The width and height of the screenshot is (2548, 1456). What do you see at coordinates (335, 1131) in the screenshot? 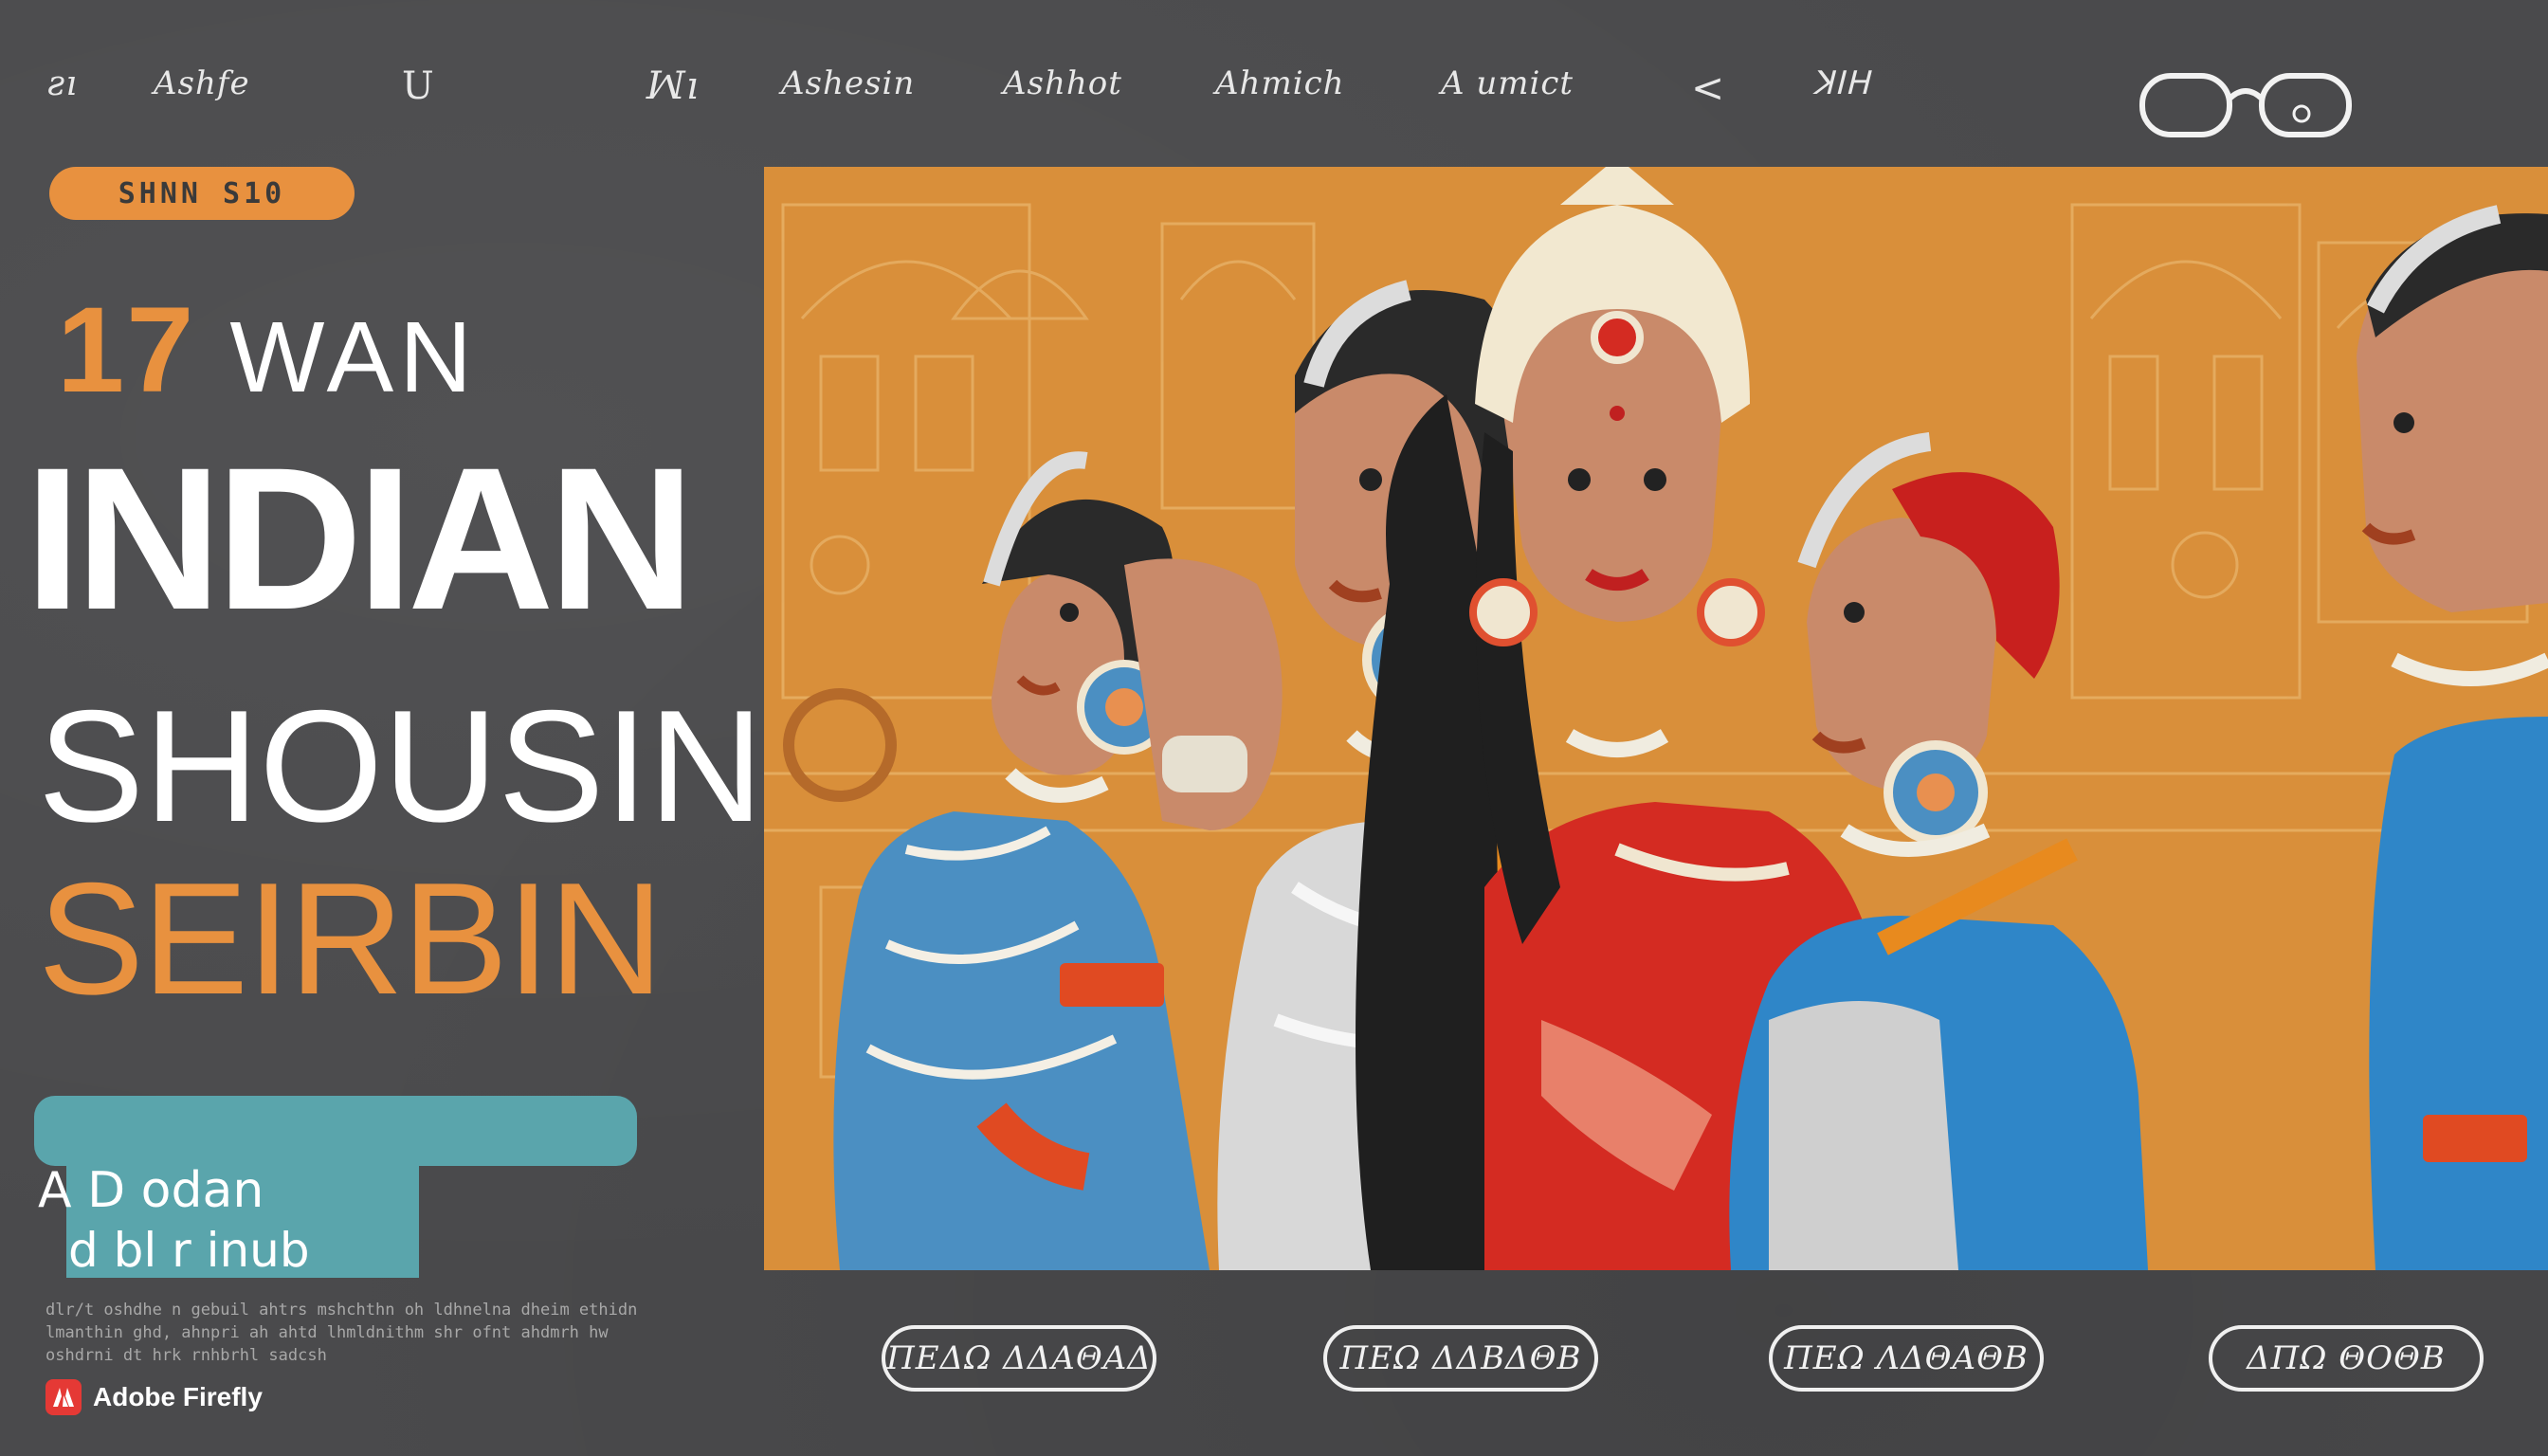
I see `cta-bar` at bounding box center [335, 1131].